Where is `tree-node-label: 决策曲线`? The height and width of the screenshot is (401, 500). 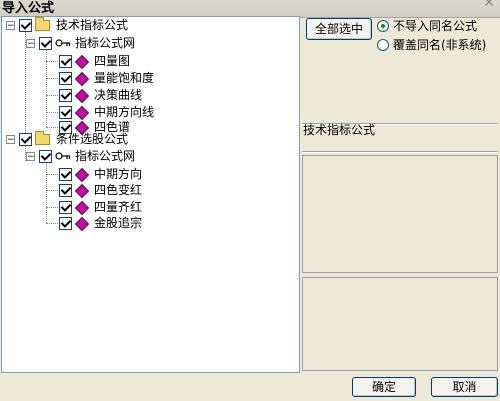
tree-node-label: 决策曲线 is located at coordinates (118, 95).